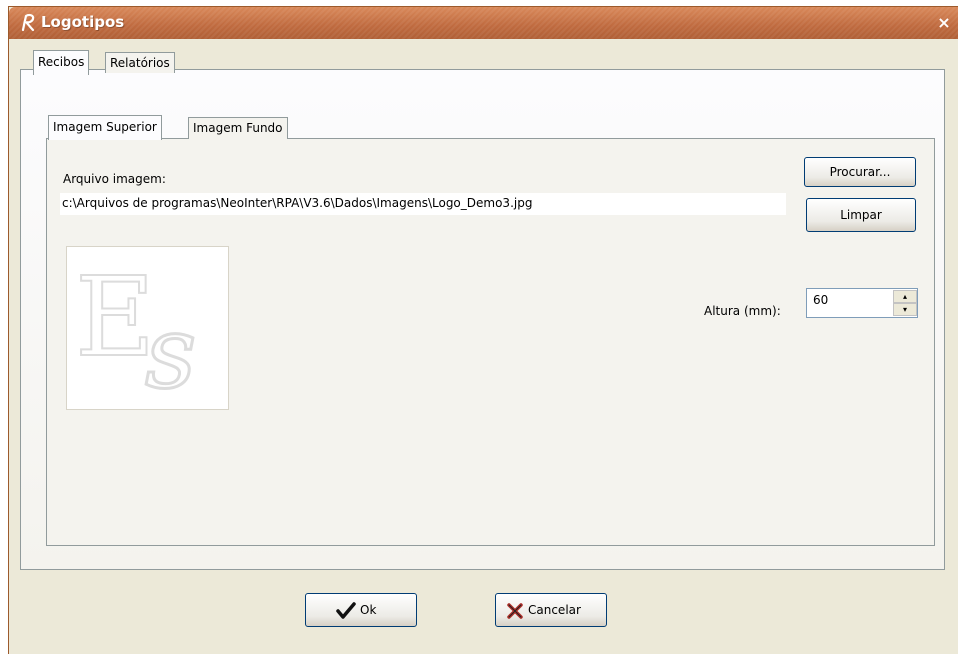 This screenshot has height=654, width=958. I want to click on height-value: 60, so click(821, 300).